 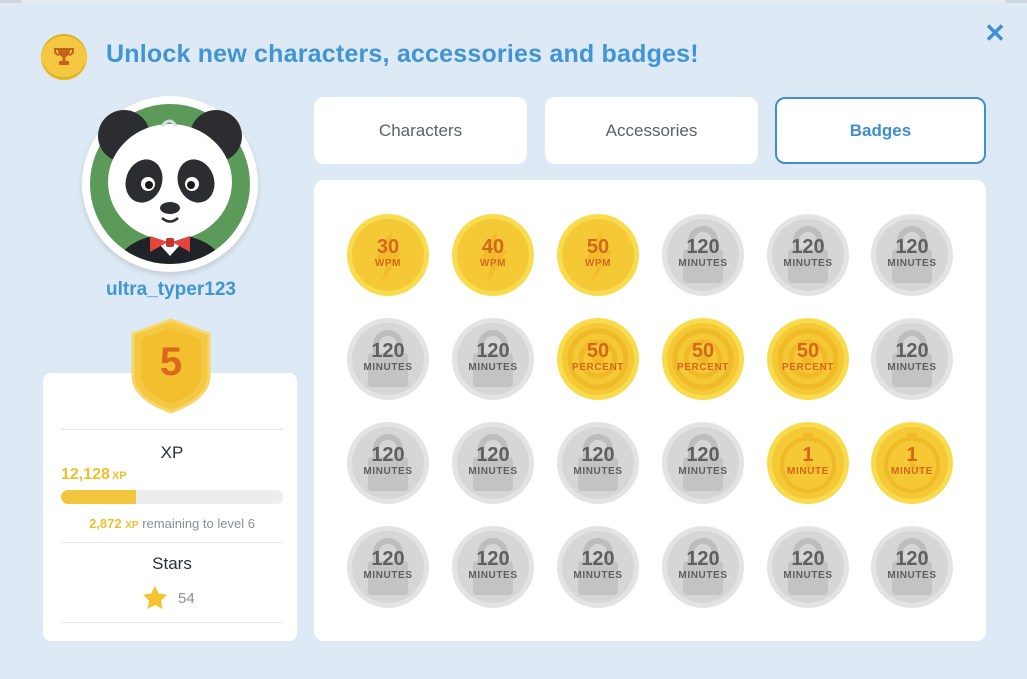 What do you see at coordinates (172, 452) in the screenshot?
I see `xp-label: XP` at bounding box center [172, 452].